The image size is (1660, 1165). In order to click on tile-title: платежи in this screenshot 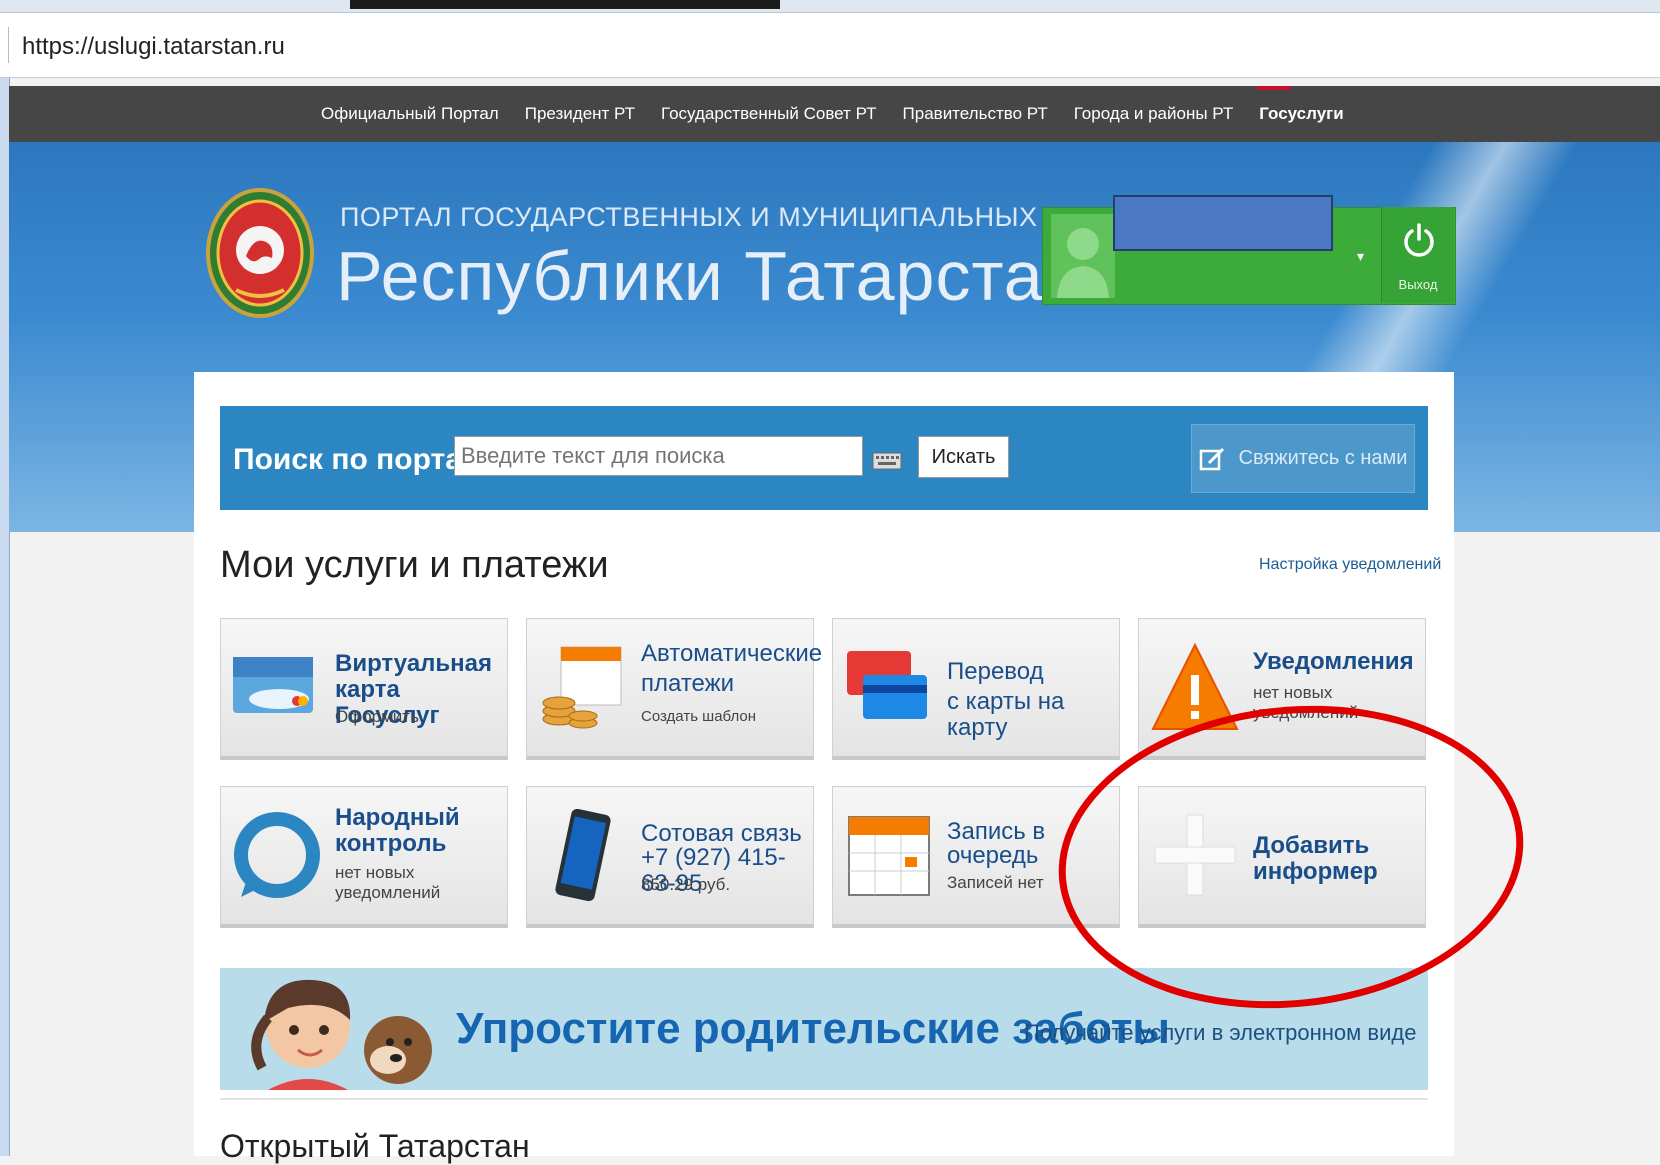, I will do `click(688, 683)`.